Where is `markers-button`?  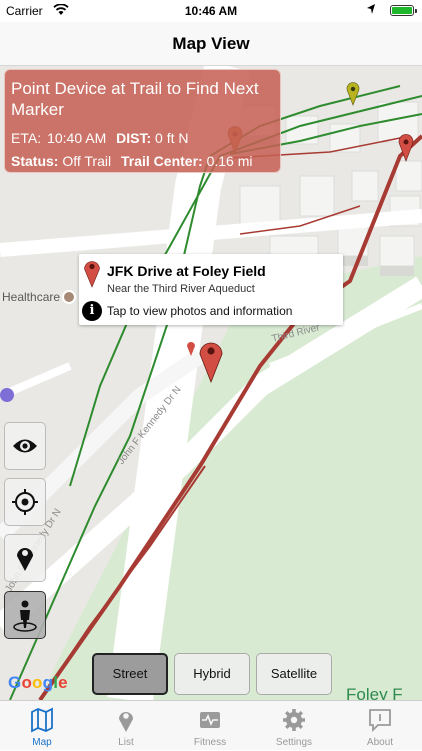
markers-button is located at coordinates (25, 558).